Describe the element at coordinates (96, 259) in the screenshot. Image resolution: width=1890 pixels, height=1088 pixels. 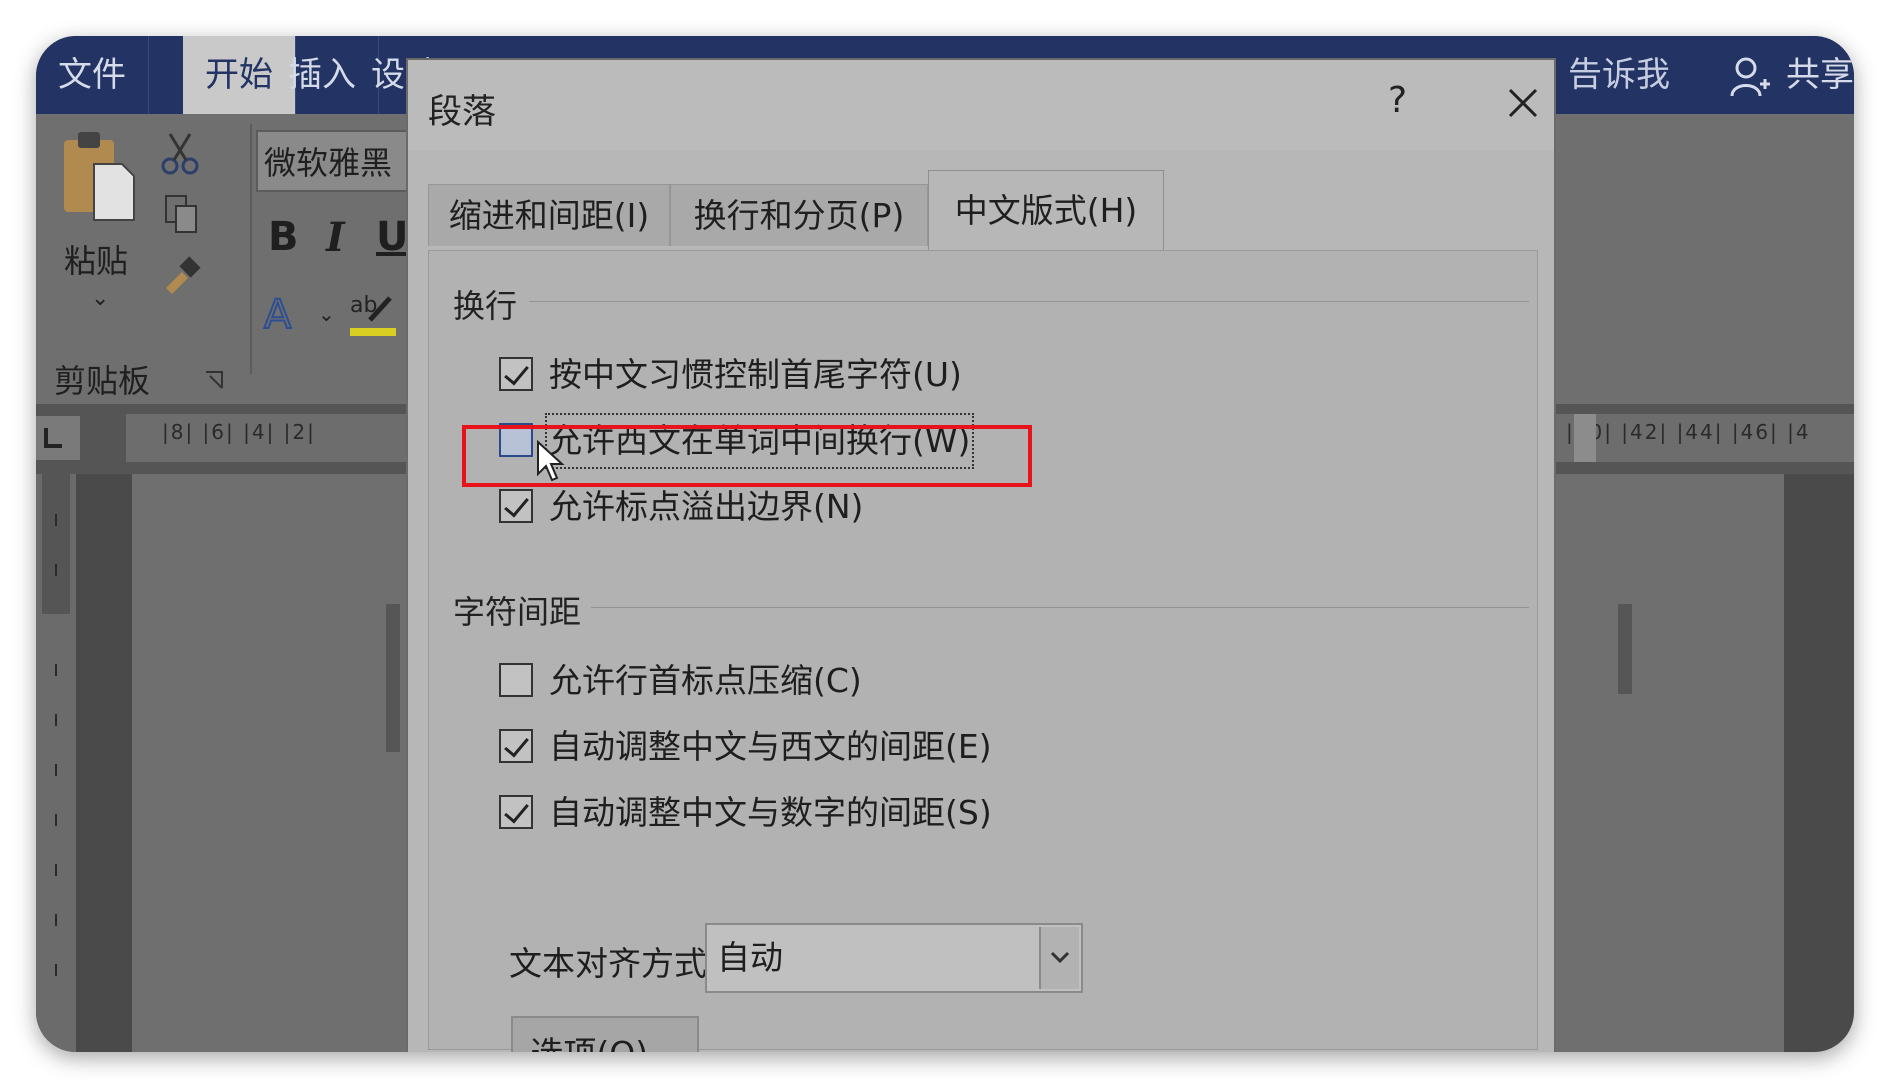
I see `paste-label: 粘贴` at that location.